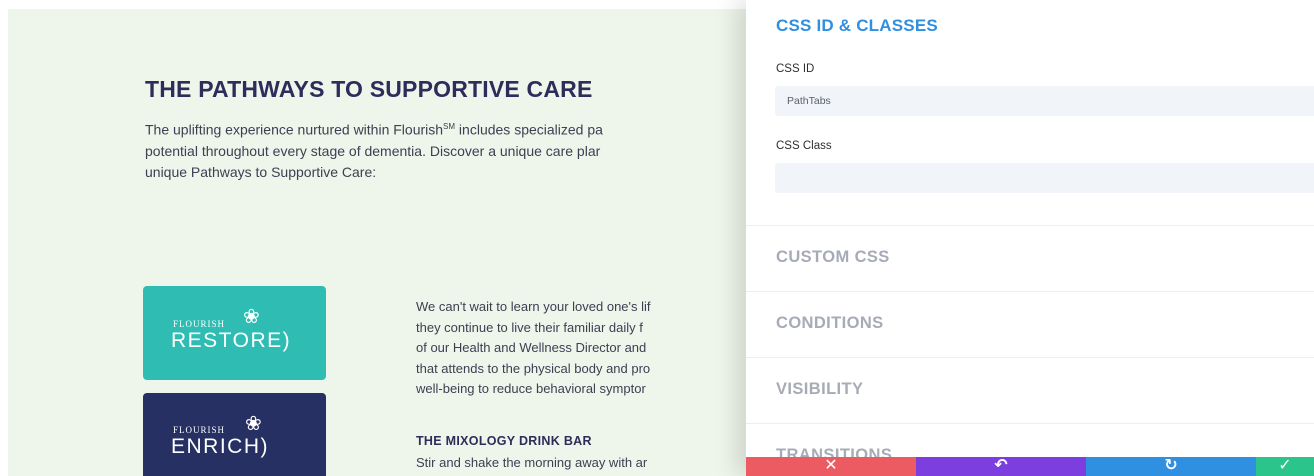  I want to click on intro-line-3: unique Pathways to Supportive Care:, so click(261, 171).